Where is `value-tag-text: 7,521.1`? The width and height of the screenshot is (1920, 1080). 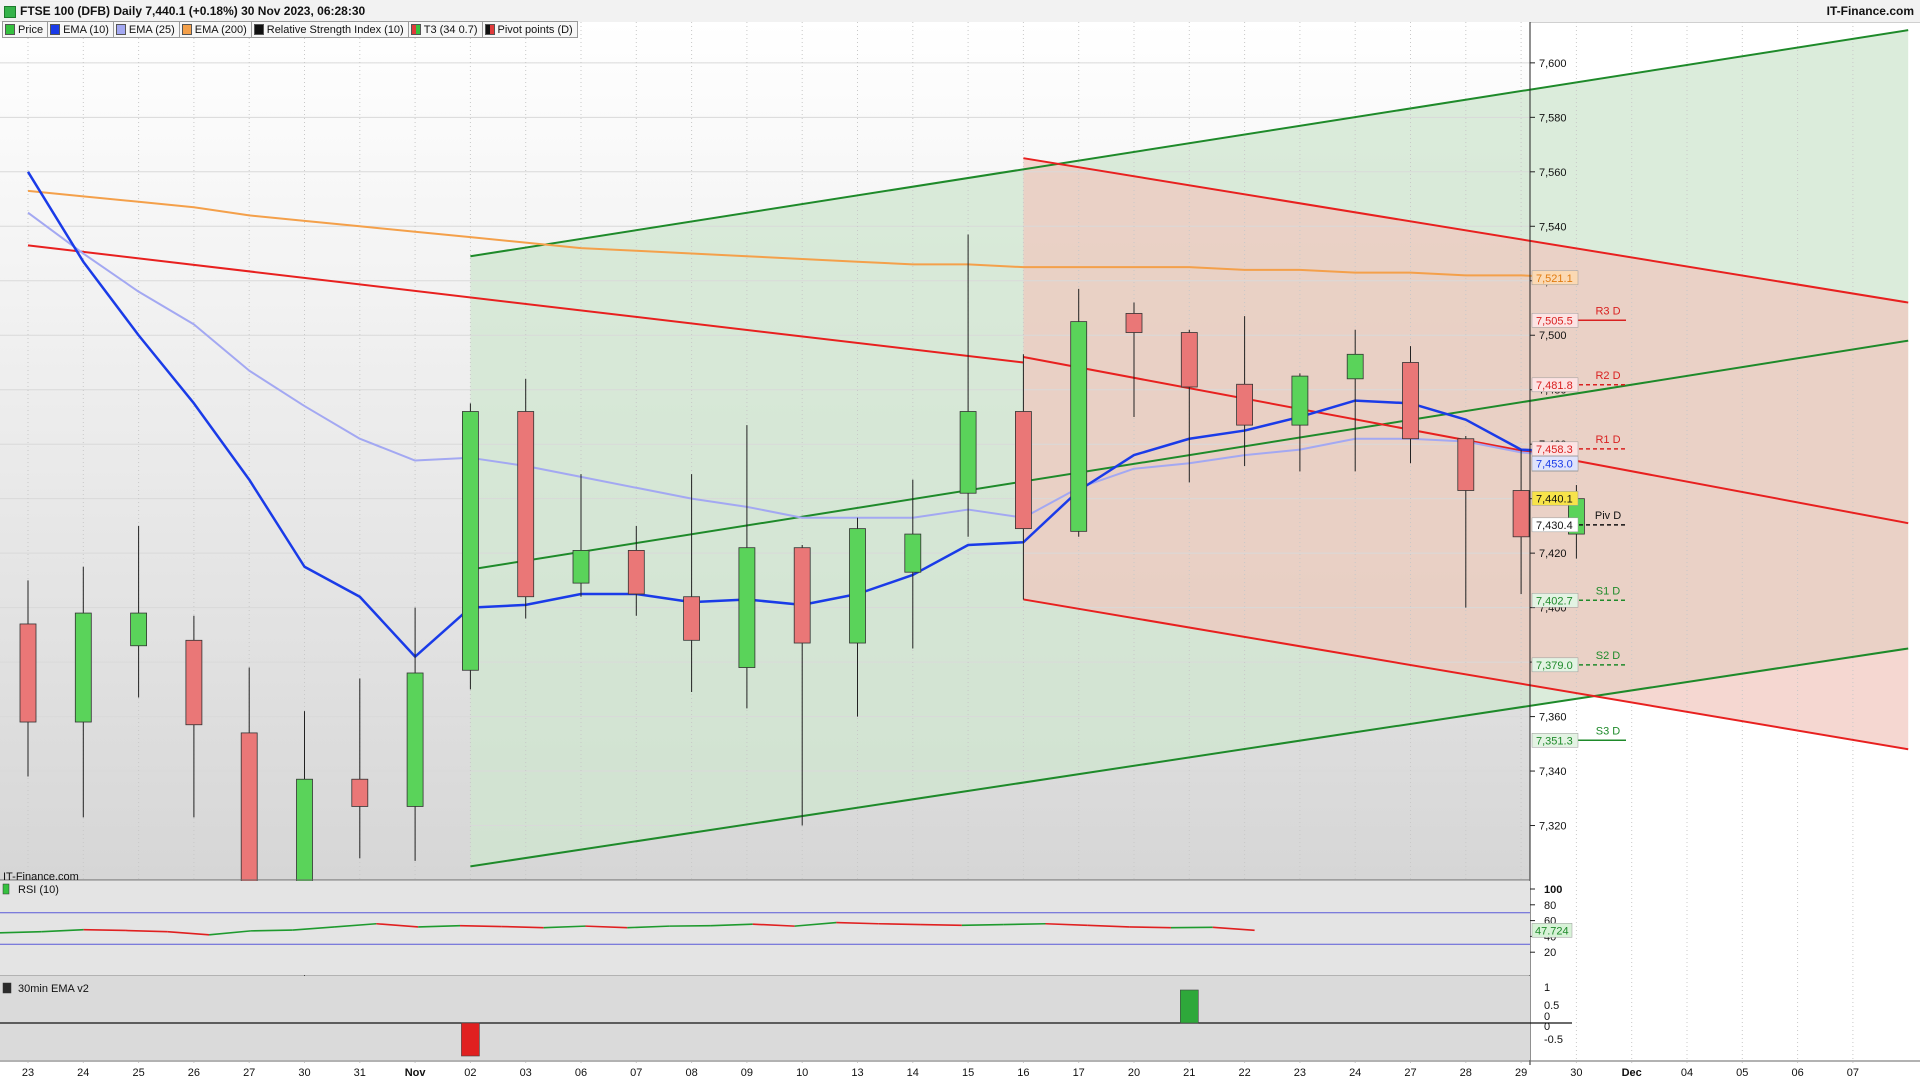 value-tag-text: 7,521.1 is located at coordinates (1554, 279).